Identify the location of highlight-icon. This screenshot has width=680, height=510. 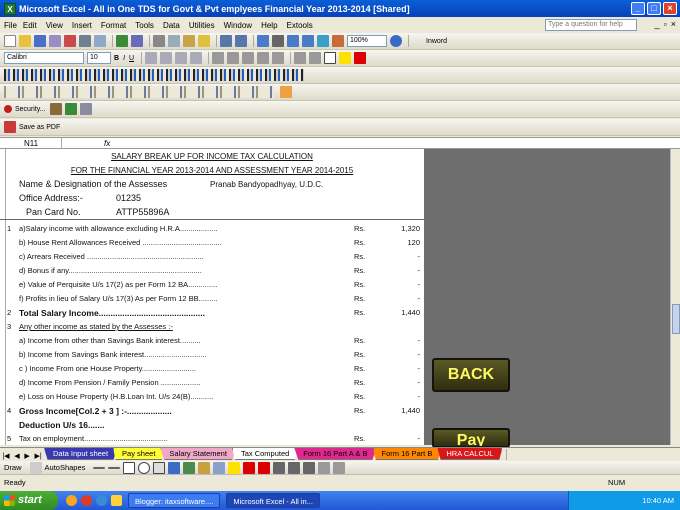
(286, 92).